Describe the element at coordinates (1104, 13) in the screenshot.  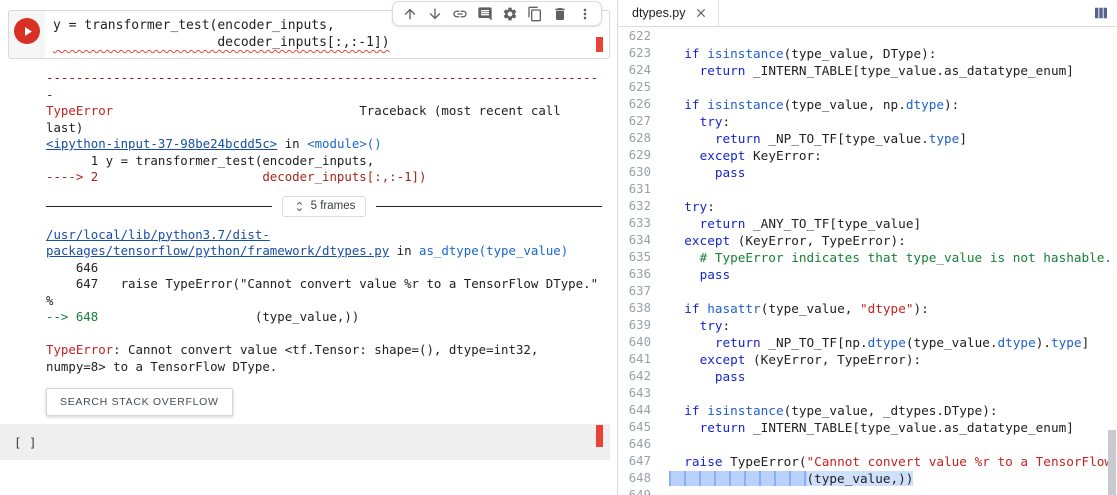
I see `view-columns-icon` at that location.